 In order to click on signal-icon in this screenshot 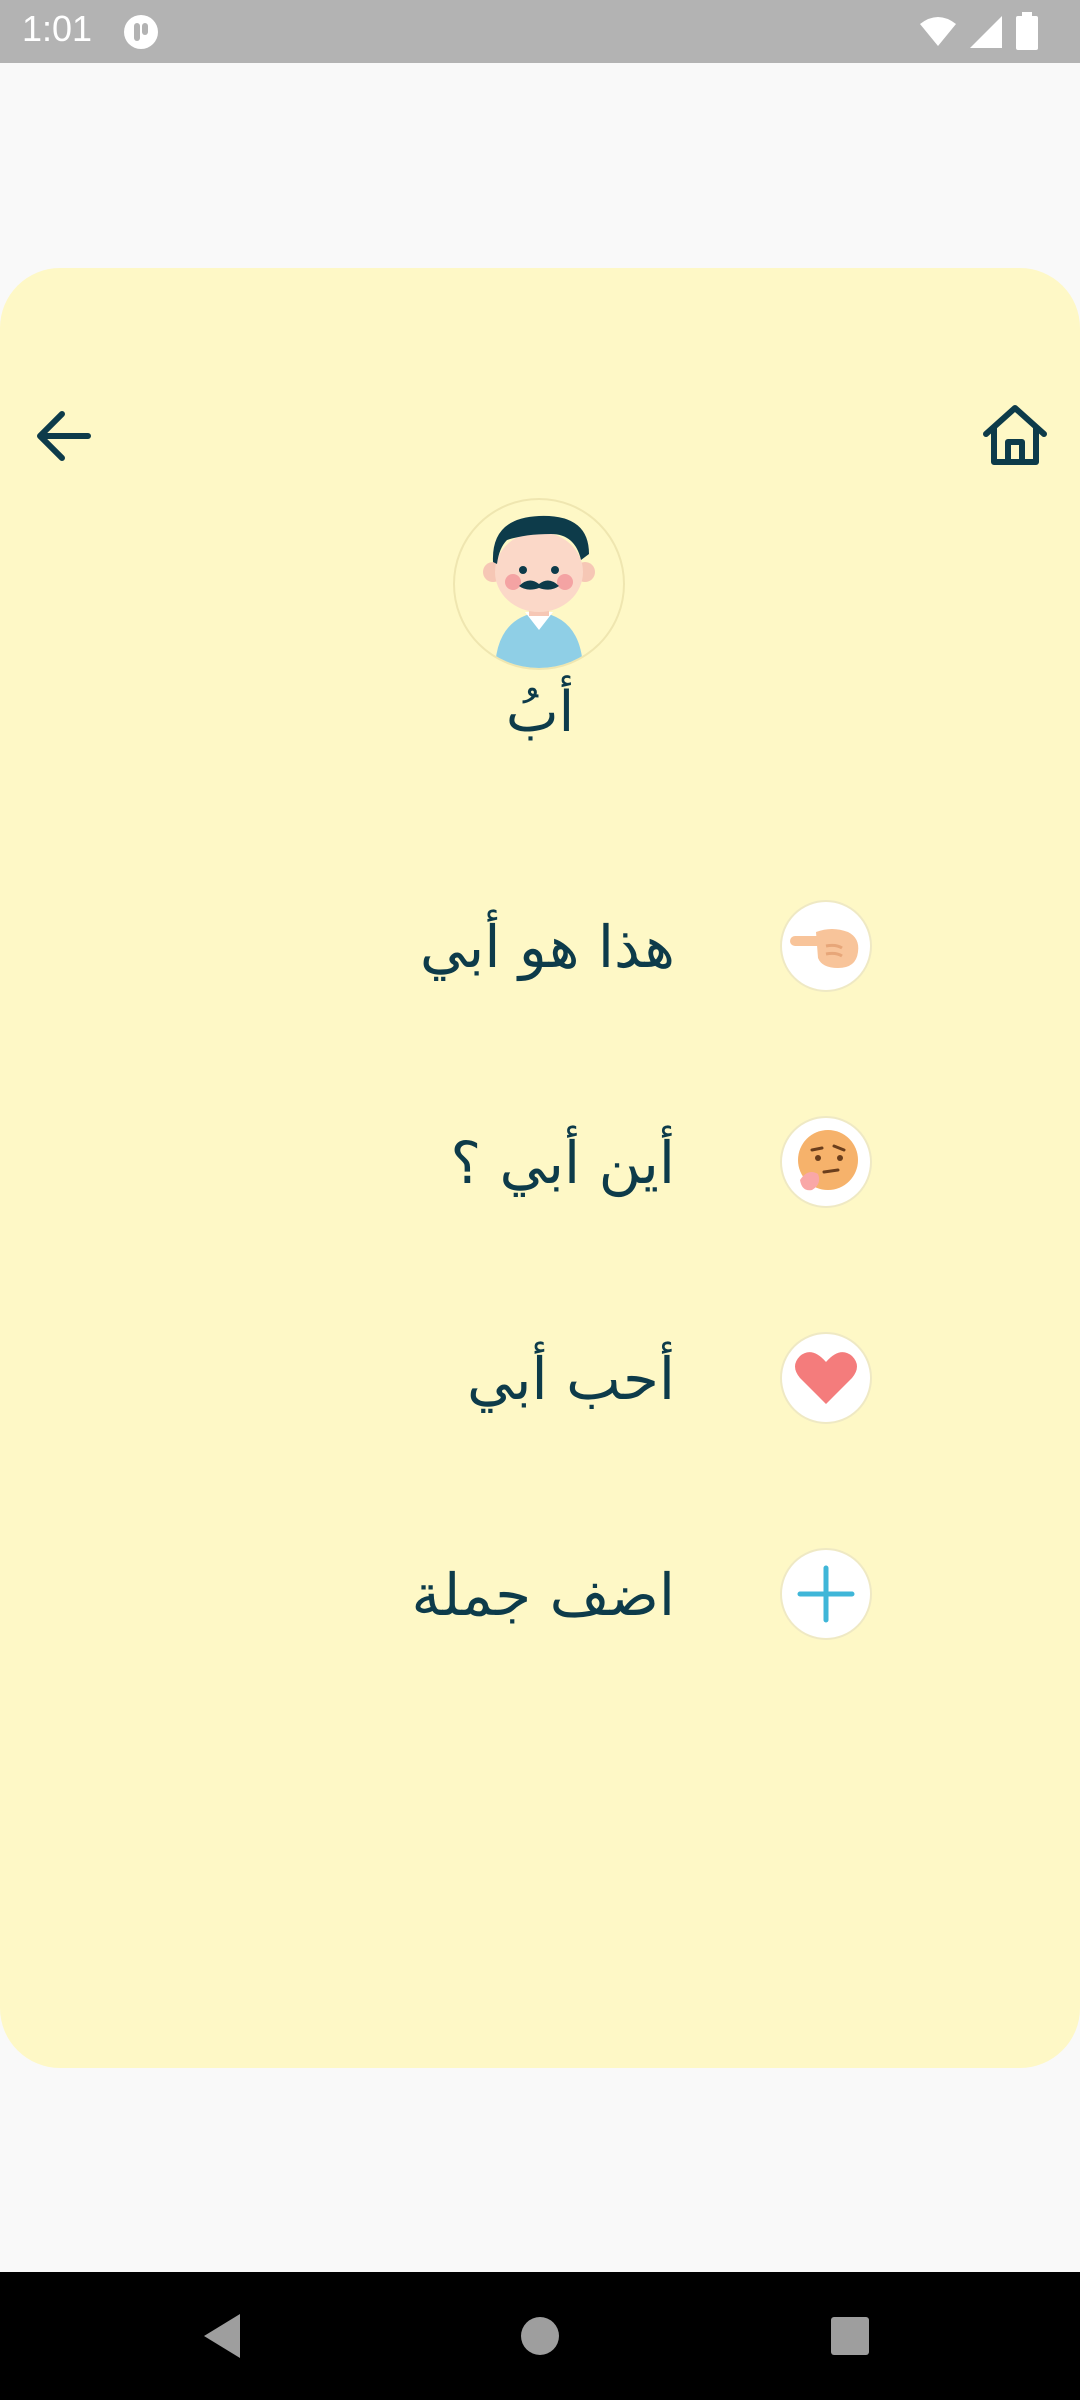, I will do `click(986, 32)`.